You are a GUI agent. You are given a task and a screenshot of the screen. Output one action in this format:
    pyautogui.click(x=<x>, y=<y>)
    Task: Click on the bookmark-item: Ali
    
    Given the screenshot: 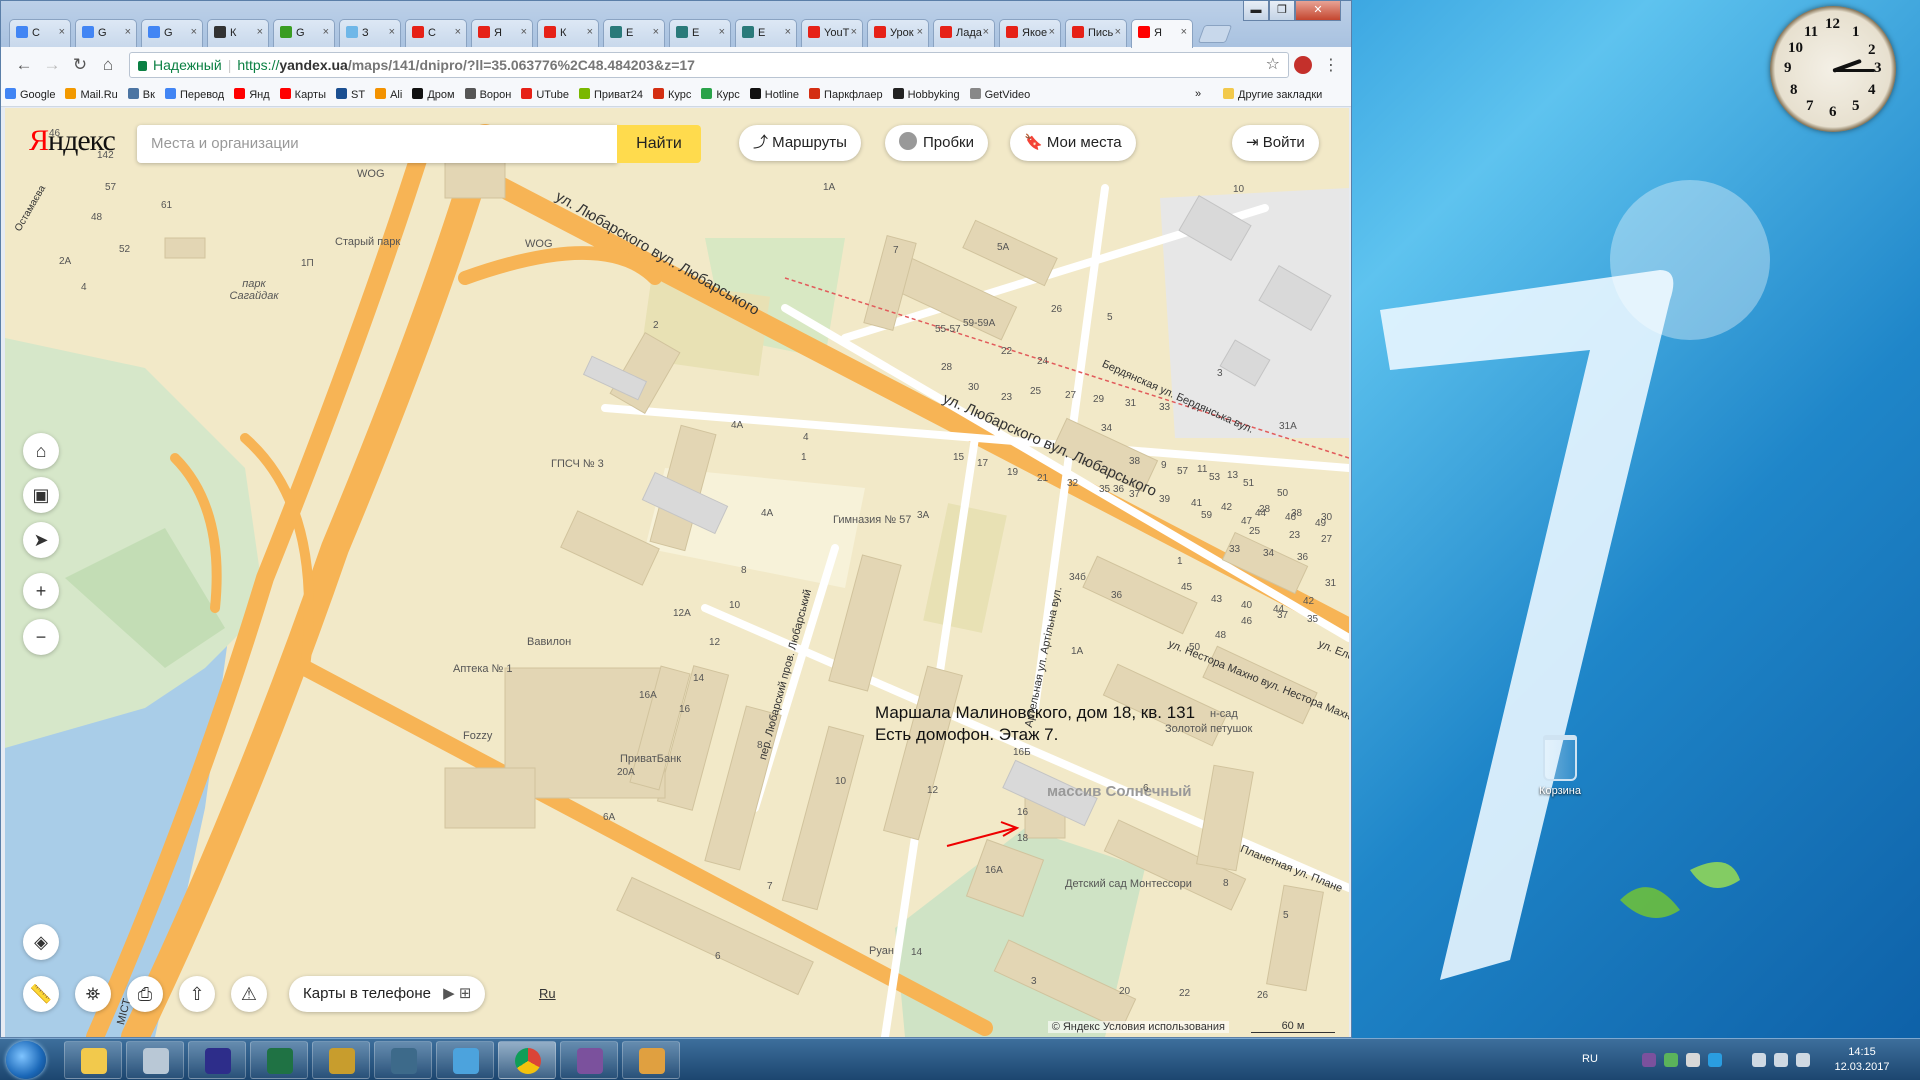 What is the action you would take?
    pyautogui.click(x=389, y=92)
    